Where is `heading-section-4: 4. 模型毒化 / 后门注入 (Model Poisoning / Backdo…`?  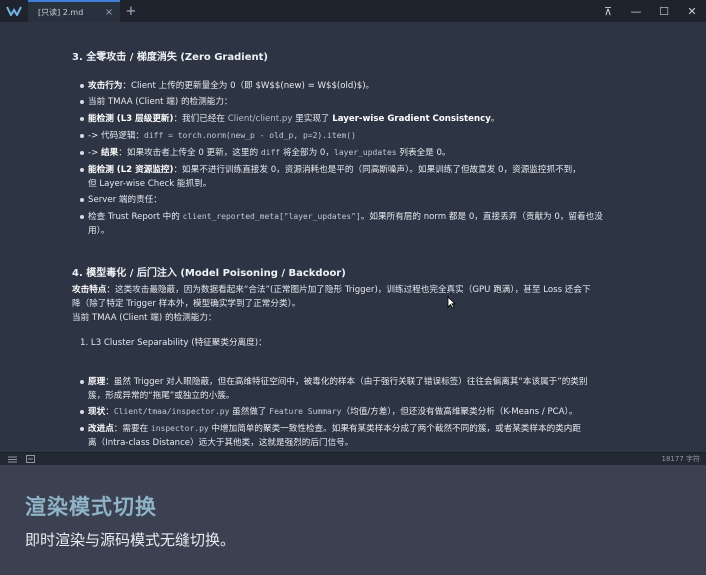 heading-section-4: 4. 模型毒化 / 后门注入 (Model Poisoning / Backdo… is located at coordinates (209, 273).